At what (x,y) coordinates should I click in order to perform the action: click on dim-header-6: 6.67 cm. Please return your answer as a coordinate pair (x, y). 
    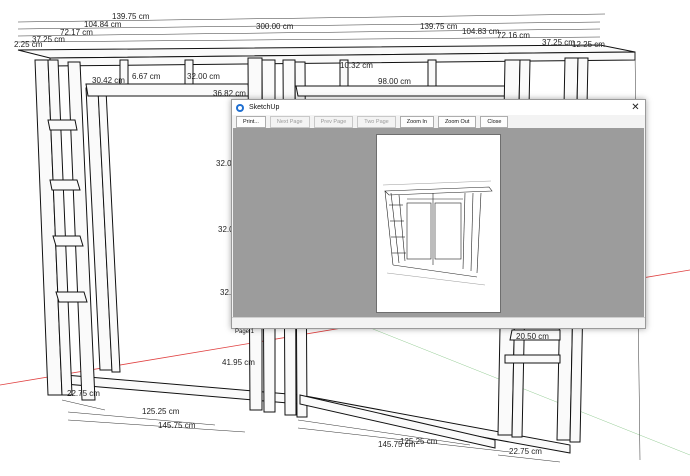
    Looking at the image, I should click on (146, 76).